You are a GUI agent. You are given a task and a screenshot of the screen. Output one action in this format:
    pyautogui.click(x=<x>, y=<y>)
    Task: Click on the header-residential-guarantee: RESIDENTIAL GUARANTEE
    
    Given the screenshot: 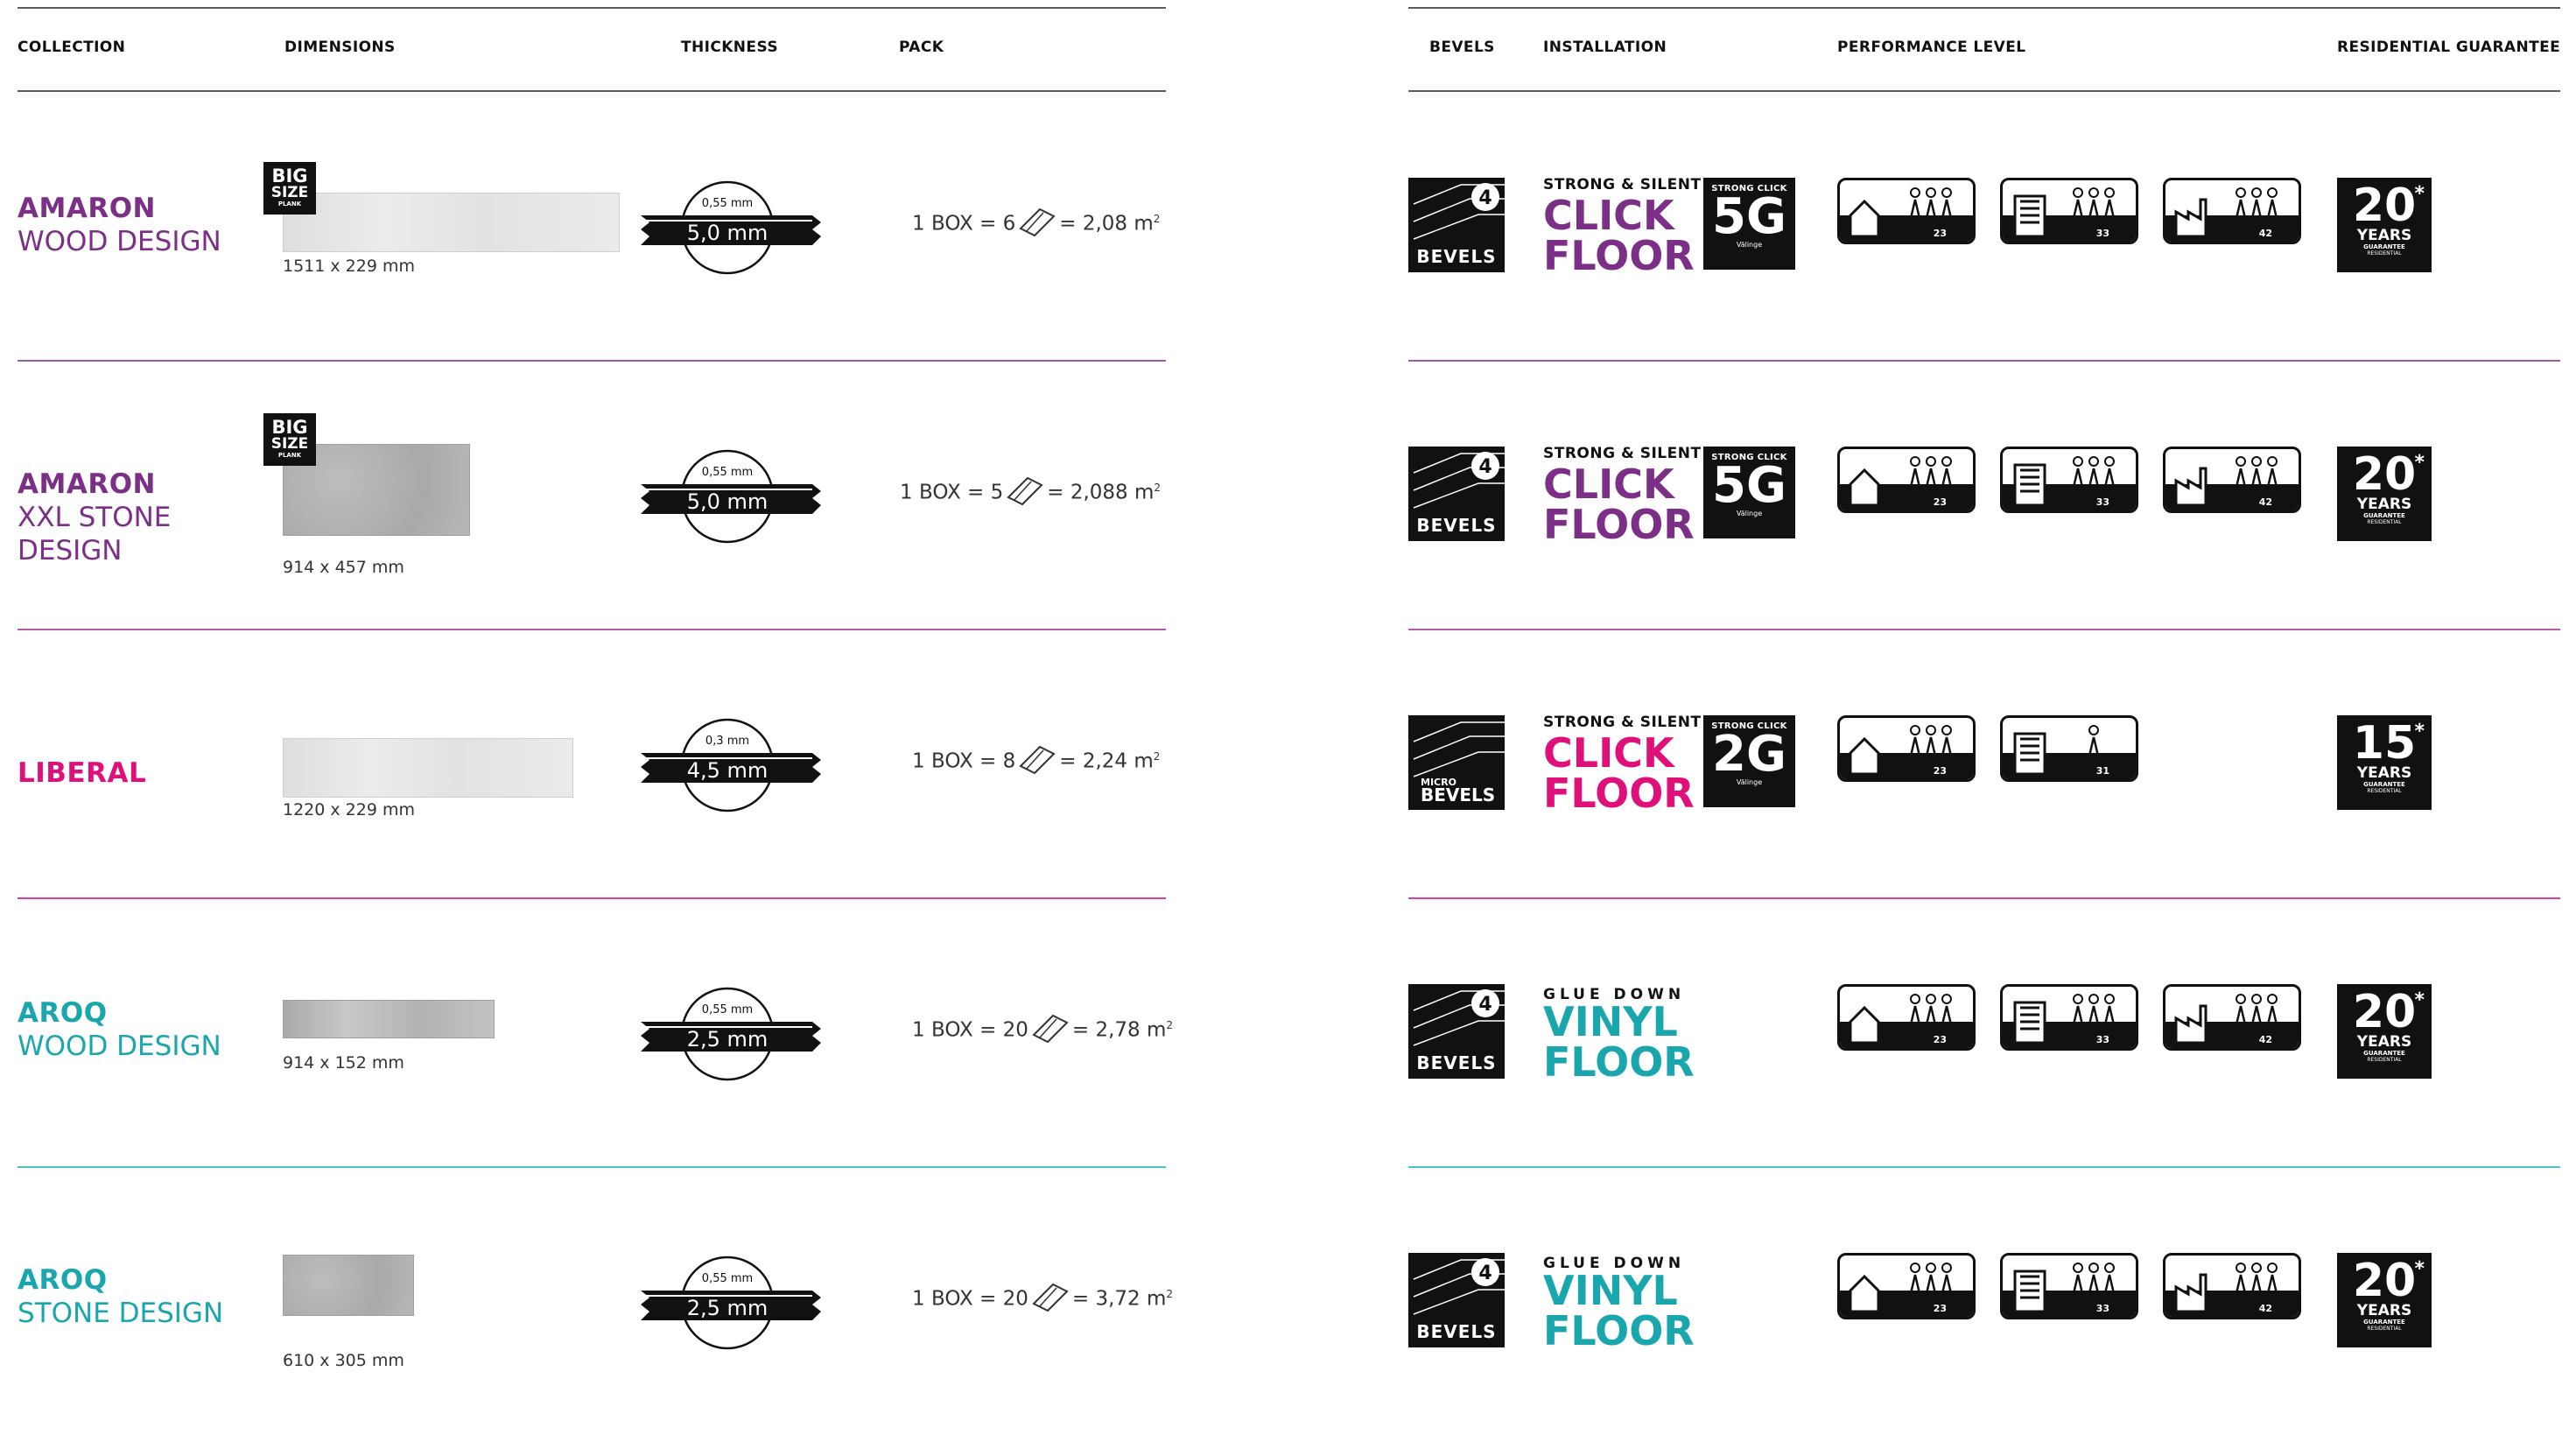 What is the action you would take?
    pyautogui.click(x=2449, y=47)
    